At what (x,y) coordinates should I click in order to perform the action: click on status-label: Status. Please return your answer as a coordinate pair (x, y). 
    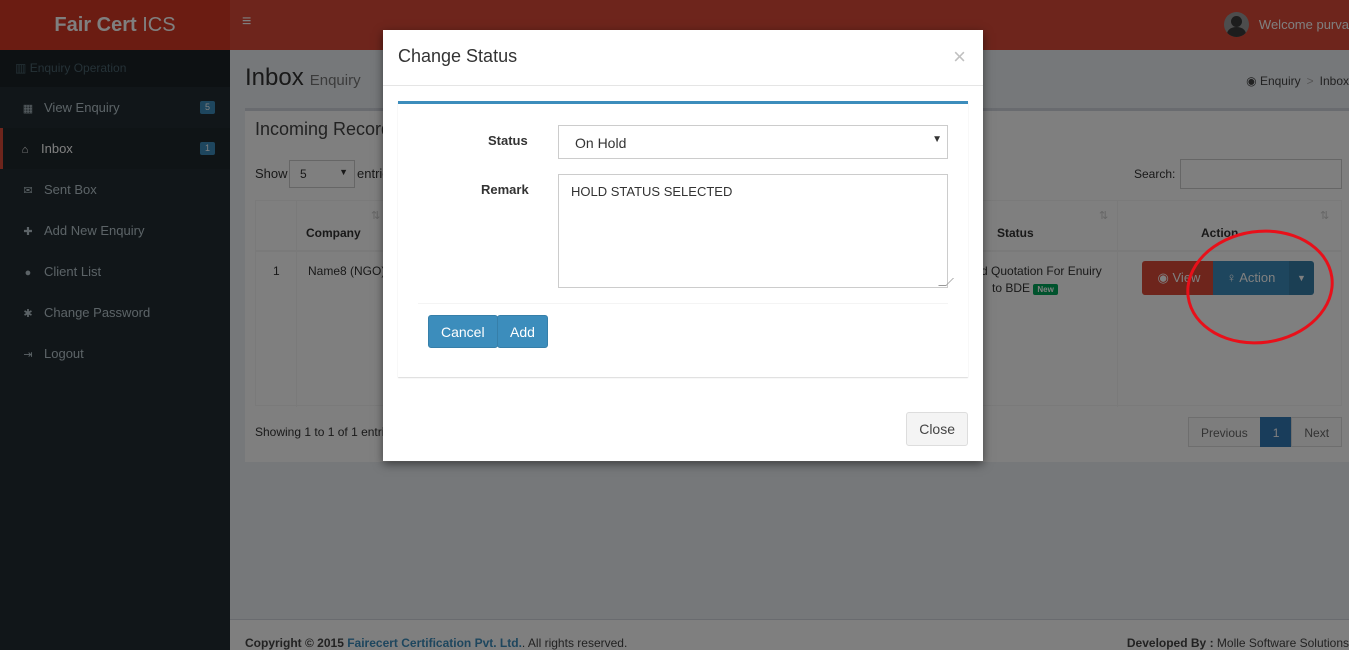
    Looking at the image, I should click on (508, 140).